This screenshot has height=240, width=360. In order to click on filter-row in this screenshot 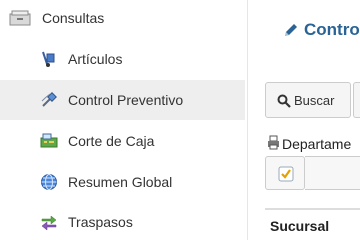, I will do `click(332, 173)`.